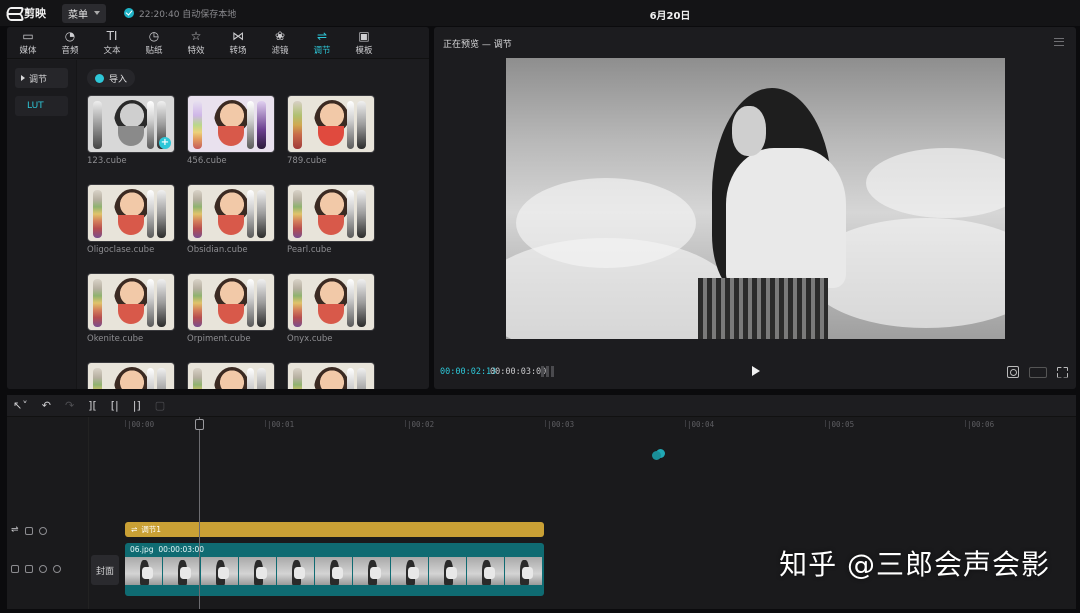 This screenshot has height=613, width=1080. I want to click on aspect-ratio-icon, so click(1038, 372).